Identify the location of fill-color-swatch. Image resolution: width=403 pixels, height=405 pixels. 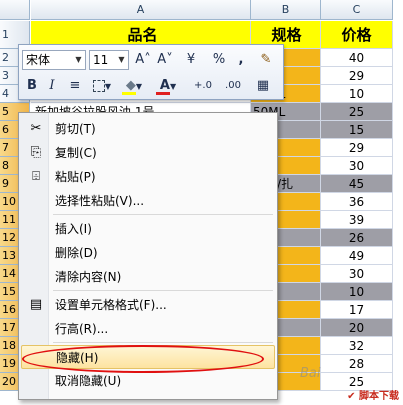
(129, 93).